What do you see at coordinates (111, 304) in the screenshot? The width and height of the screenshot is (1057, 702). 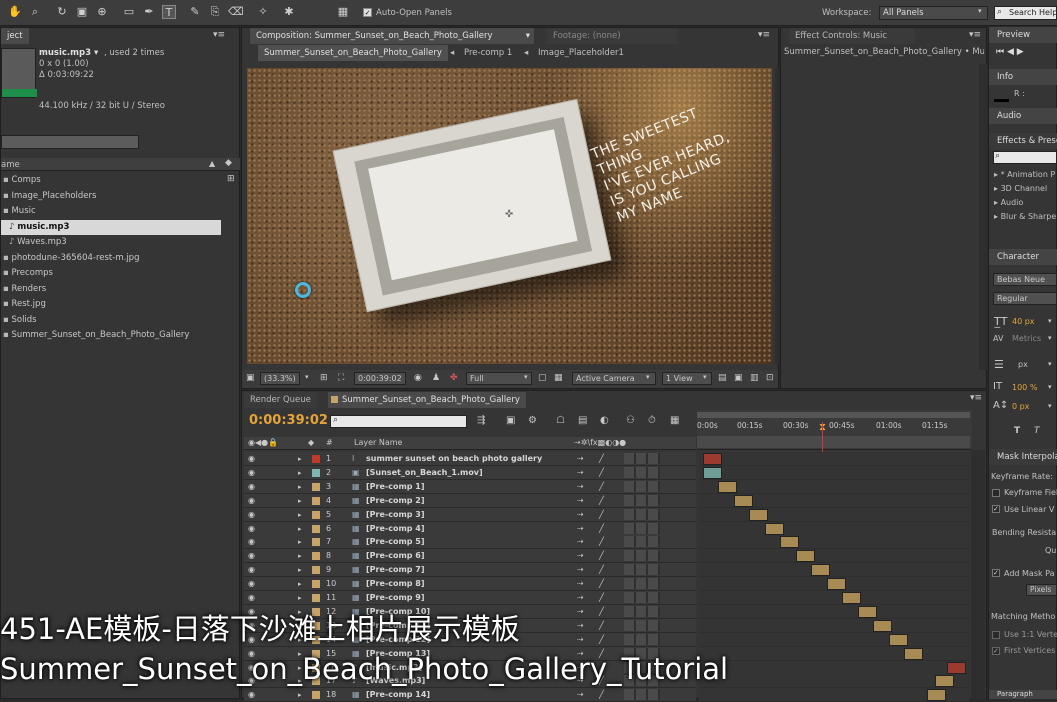 I see `project-item: ▪ Rest.jpg` at bounding box center [111, 304].